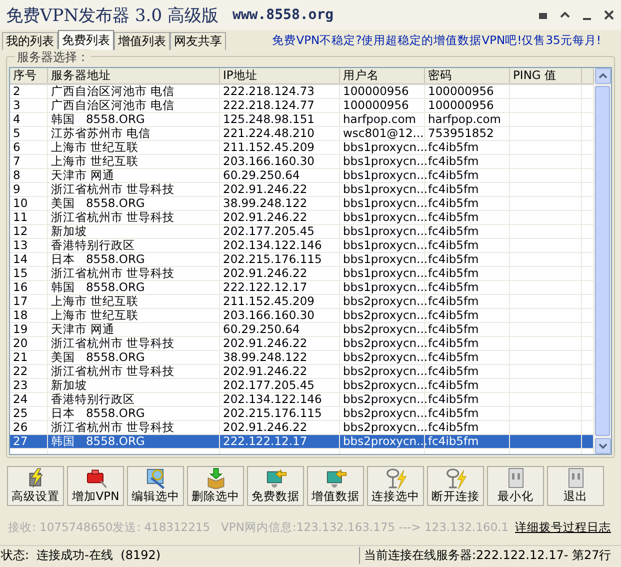  I want to click on table-cell: 19, so click(29, 329).